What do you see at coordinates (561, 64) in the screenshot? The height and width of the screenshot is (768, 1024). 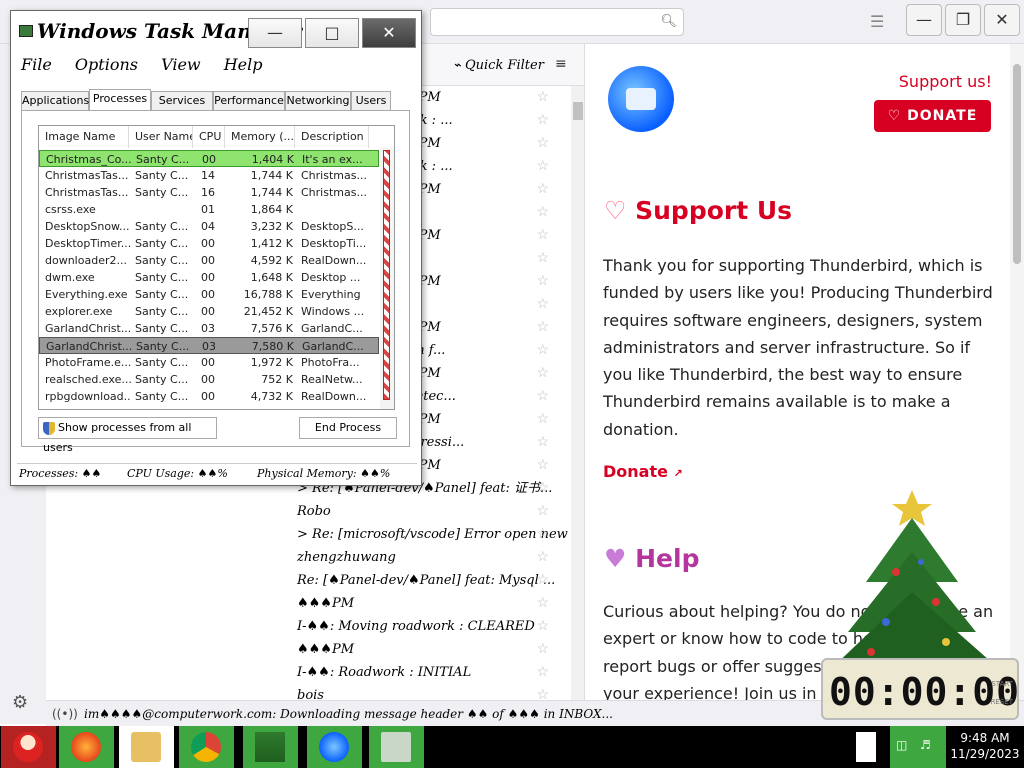 I see `list-options-icon: ≡` at bounding box center [561, 64].